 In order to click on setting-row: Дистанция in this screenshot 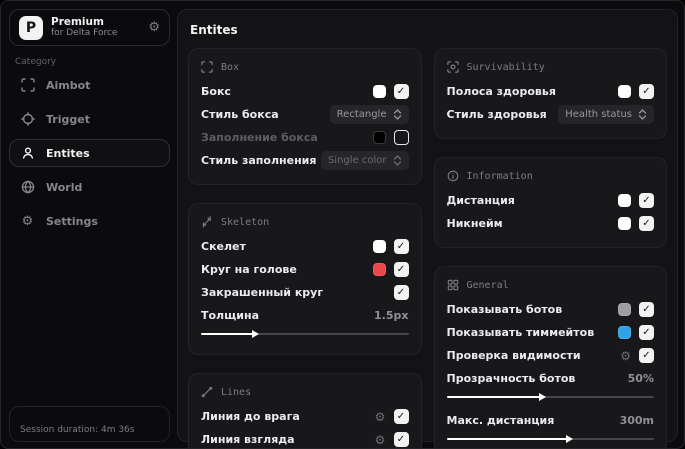, I will do `click(550, 200)`.